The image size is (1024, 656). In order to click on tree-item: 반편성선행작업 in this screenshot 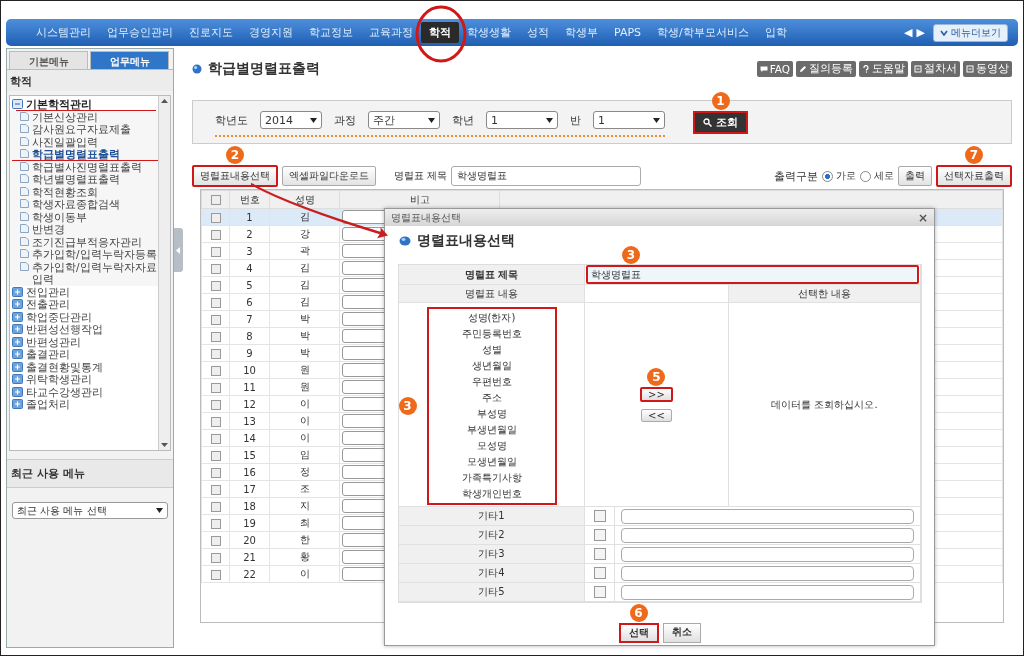, I will do `click(64, 329)`.